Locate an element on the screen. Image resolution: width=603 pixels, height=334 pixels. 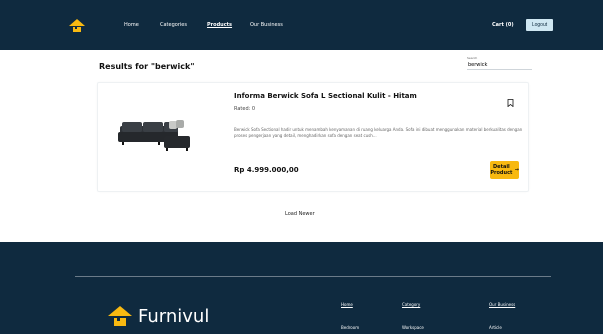
arrow-right-icon: → is located at coordinates (516, 170).